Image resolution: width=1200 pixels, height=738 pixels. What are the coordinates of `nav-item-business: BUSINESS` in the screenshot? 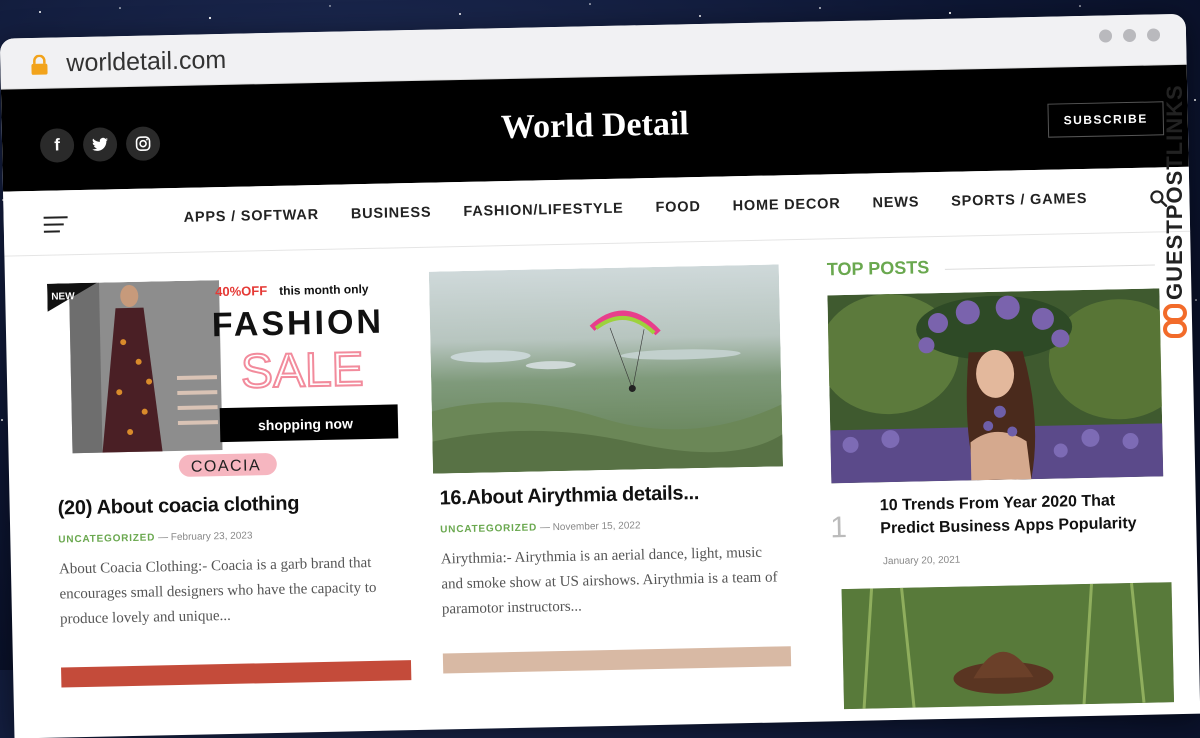 It's located at (391, 214).